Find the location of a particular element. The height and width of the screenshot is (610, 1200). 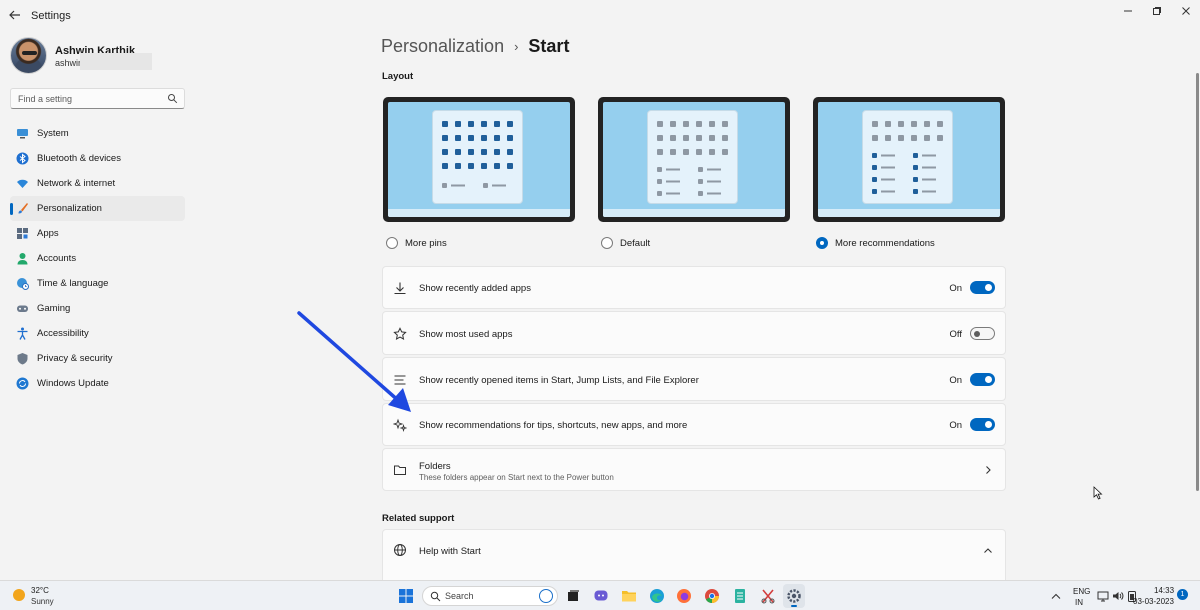

layout-preview-default is located at coordinates (694, 159).